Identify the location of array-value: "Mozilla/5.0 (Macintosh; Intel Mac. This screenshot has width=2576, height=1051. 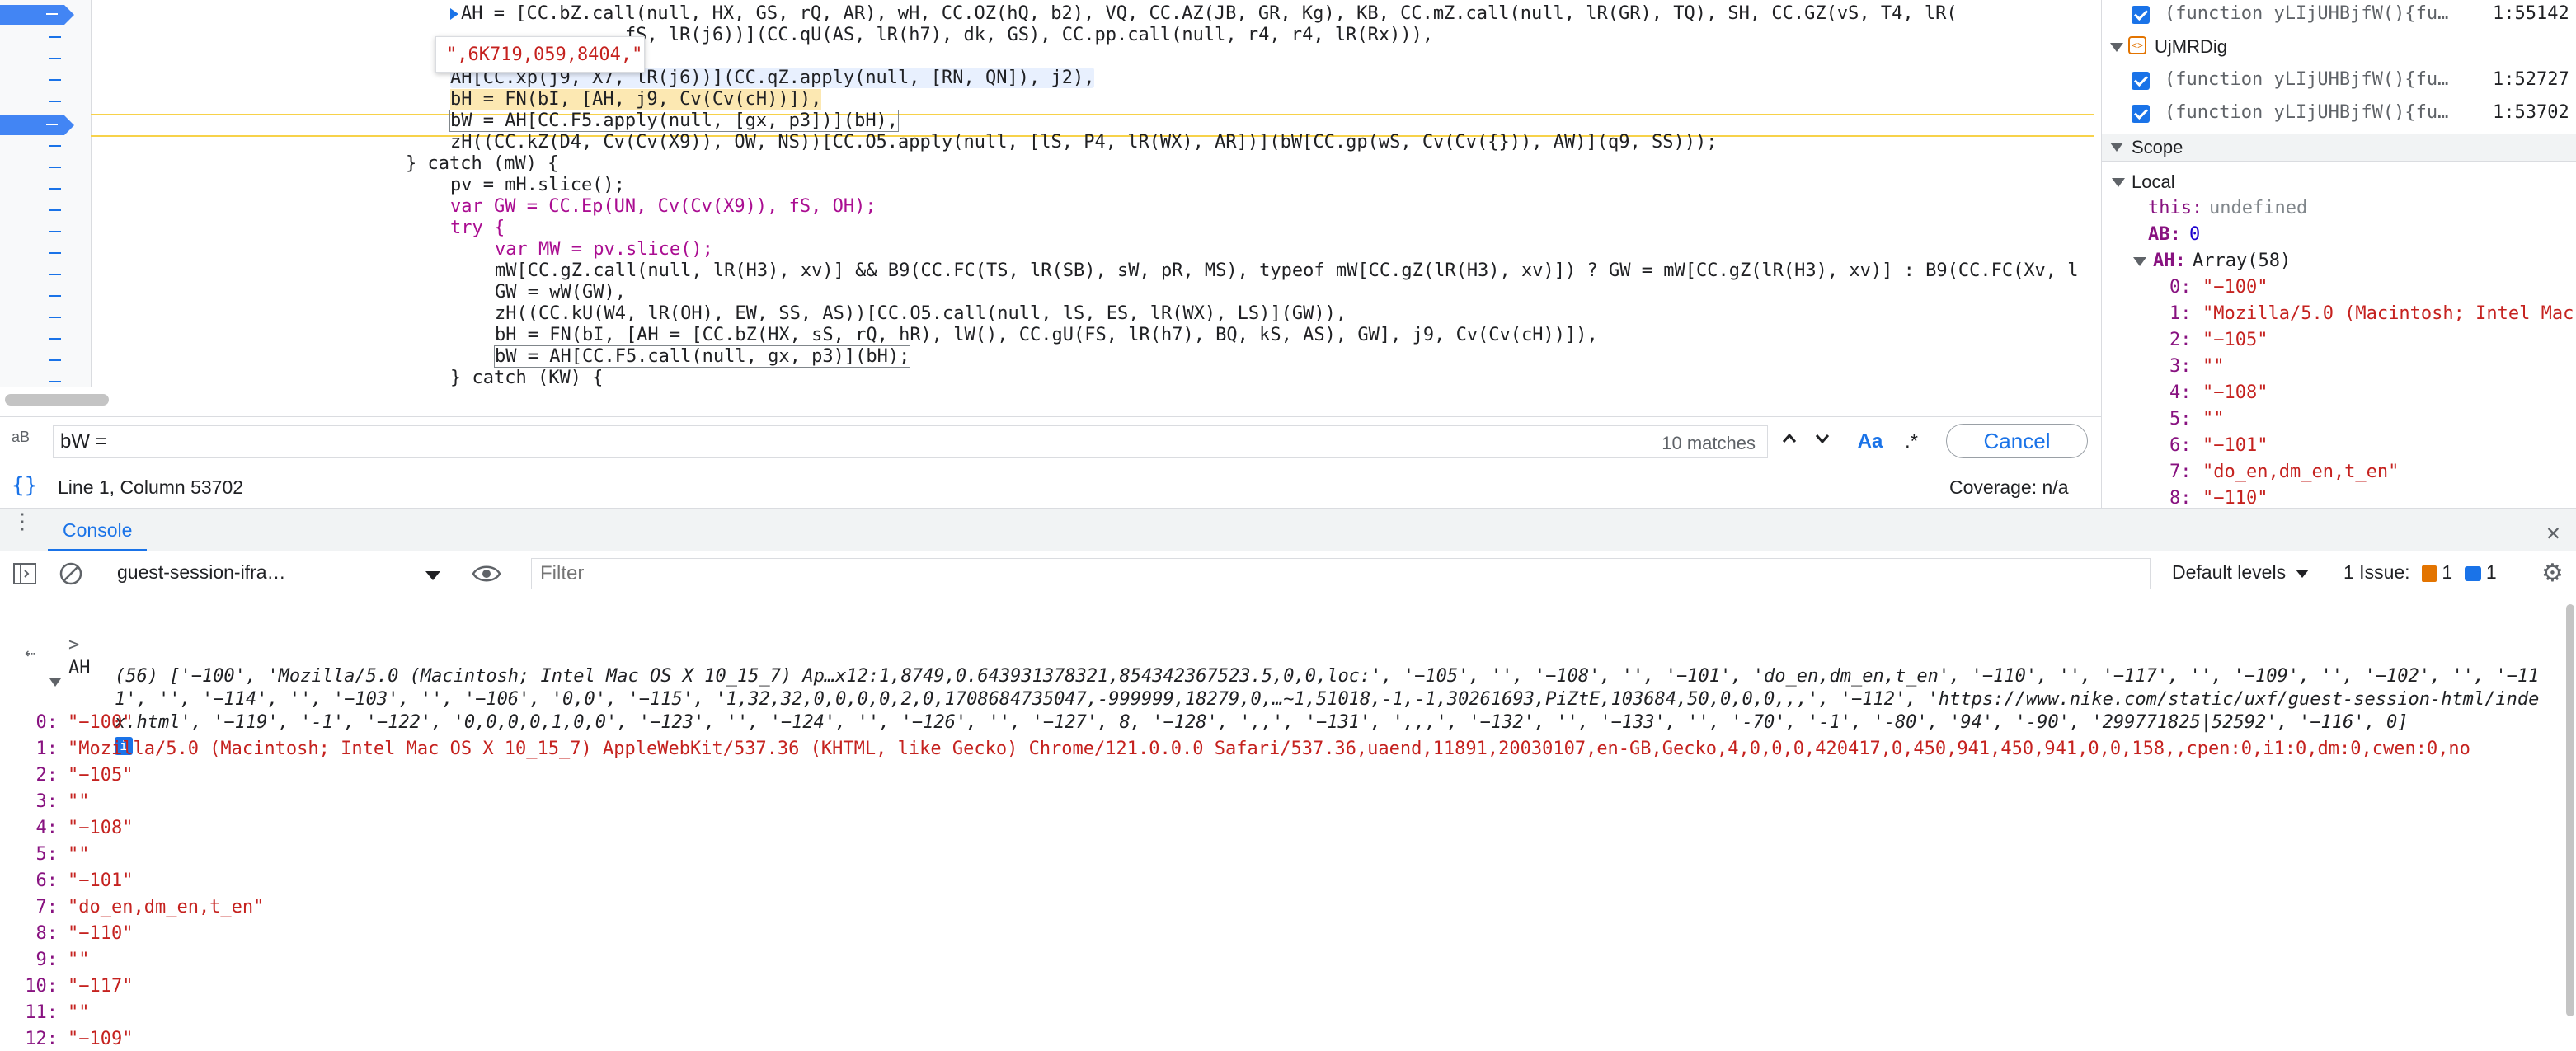
(2388, 314).